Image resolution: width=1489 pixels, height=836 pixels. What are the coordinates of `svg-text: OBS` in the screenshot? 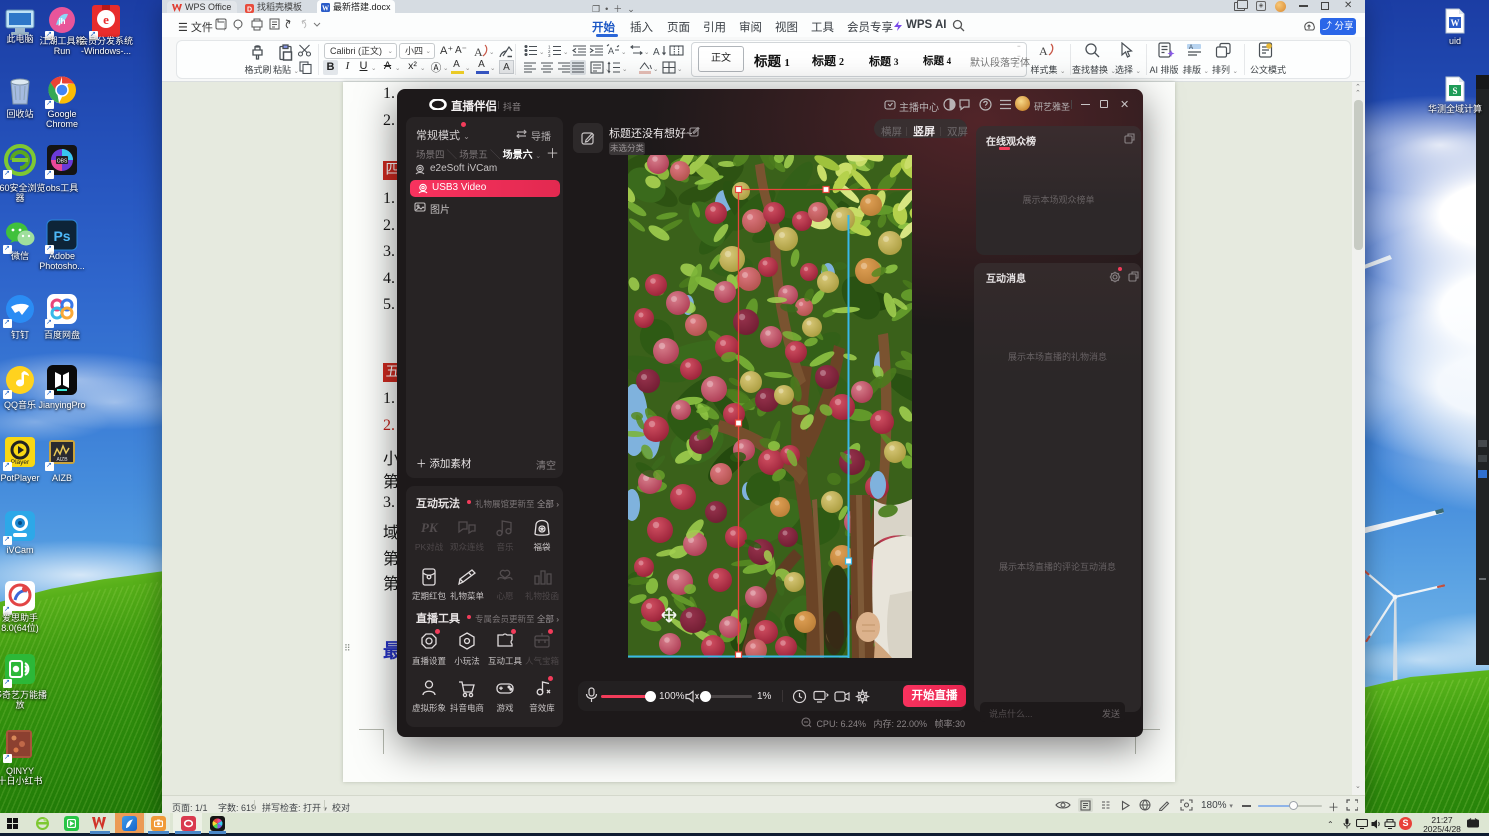 It's located at (62, 162).